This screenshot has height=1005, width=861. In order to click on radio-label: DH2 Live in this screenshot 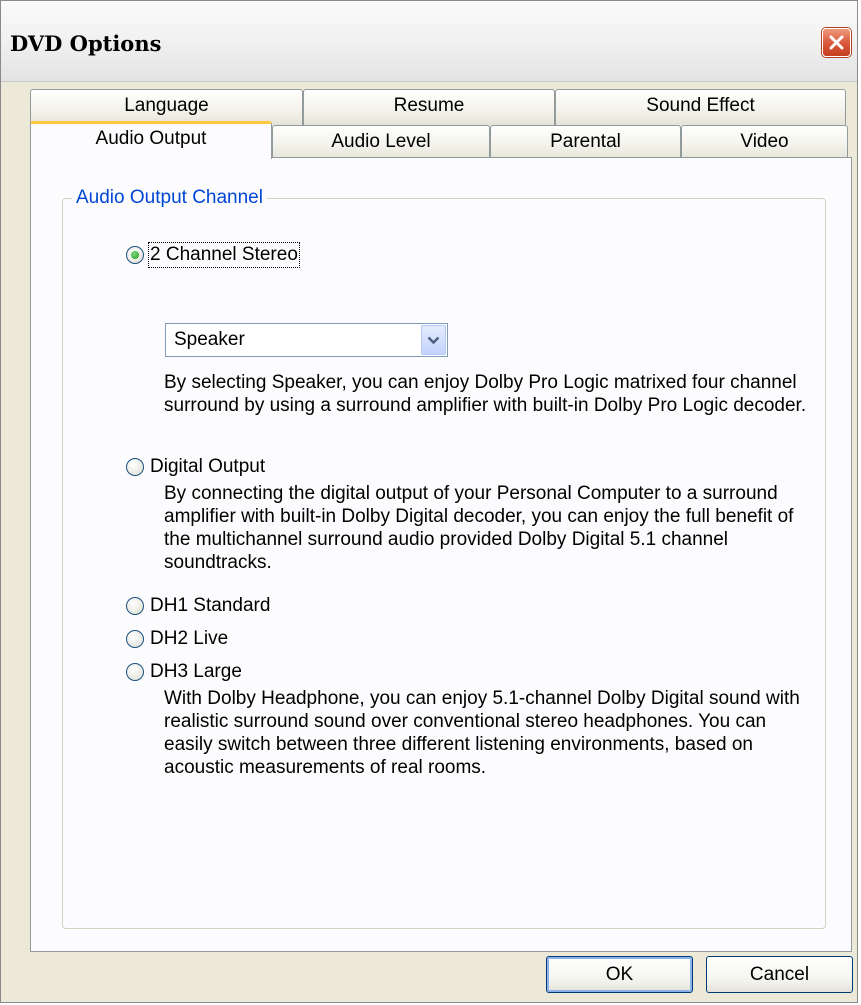, I will do `click(189, 638)`.